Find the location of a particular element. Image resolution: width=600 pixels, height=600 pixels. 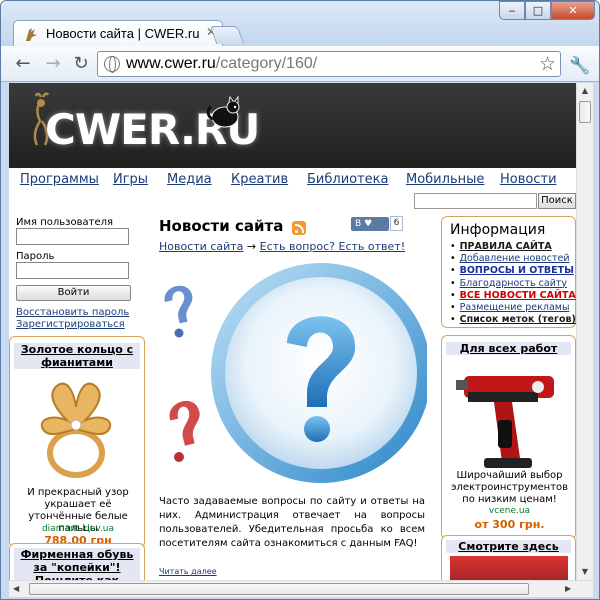

info-link-thanks: Благодарность сайту is located at coordinates (513, 283).